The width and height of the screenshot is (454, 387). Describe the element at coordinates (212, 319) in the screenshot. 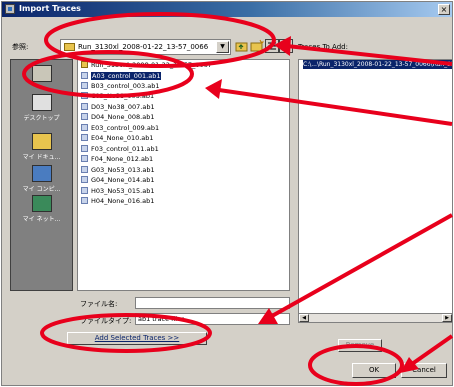

I see `file-type-select: ab1 trace files` at that location.